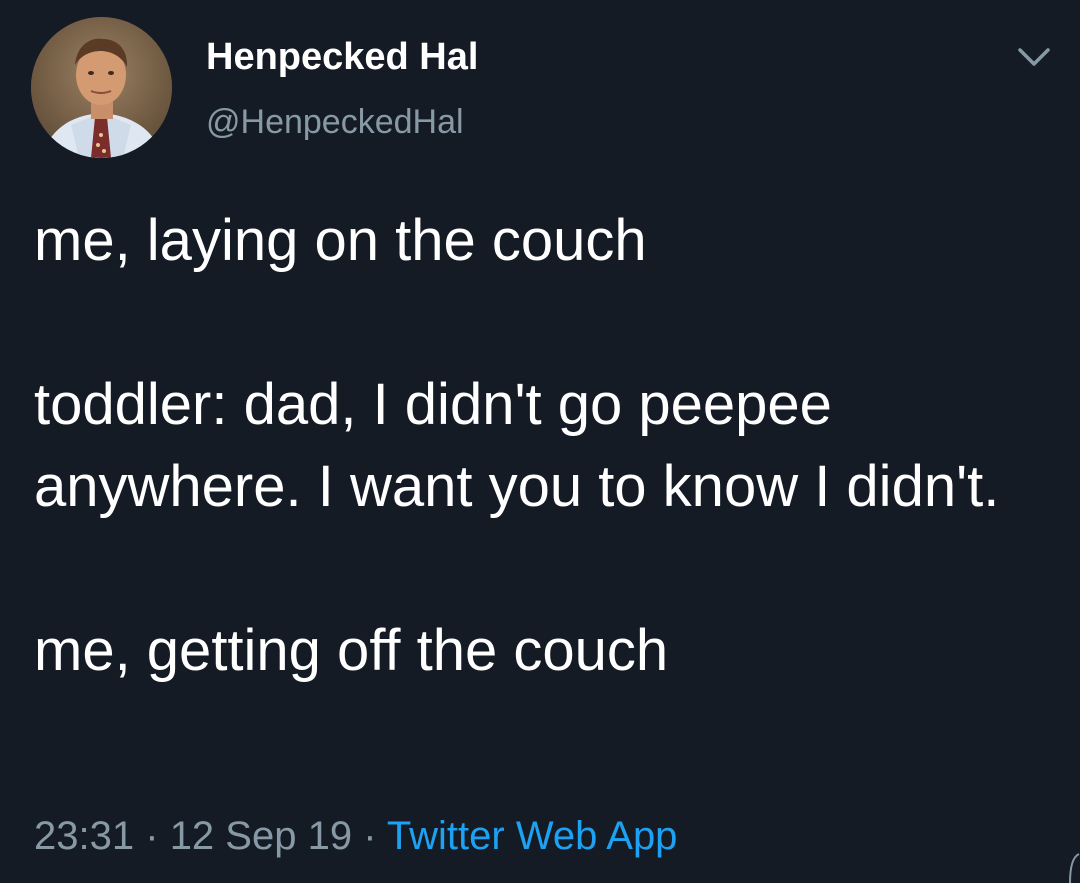 The image size is (1080, 883). Describe the element at coordinates (532, 836) in the screenshot. I see `tweet-source-link: Twitter Web App` at that location.